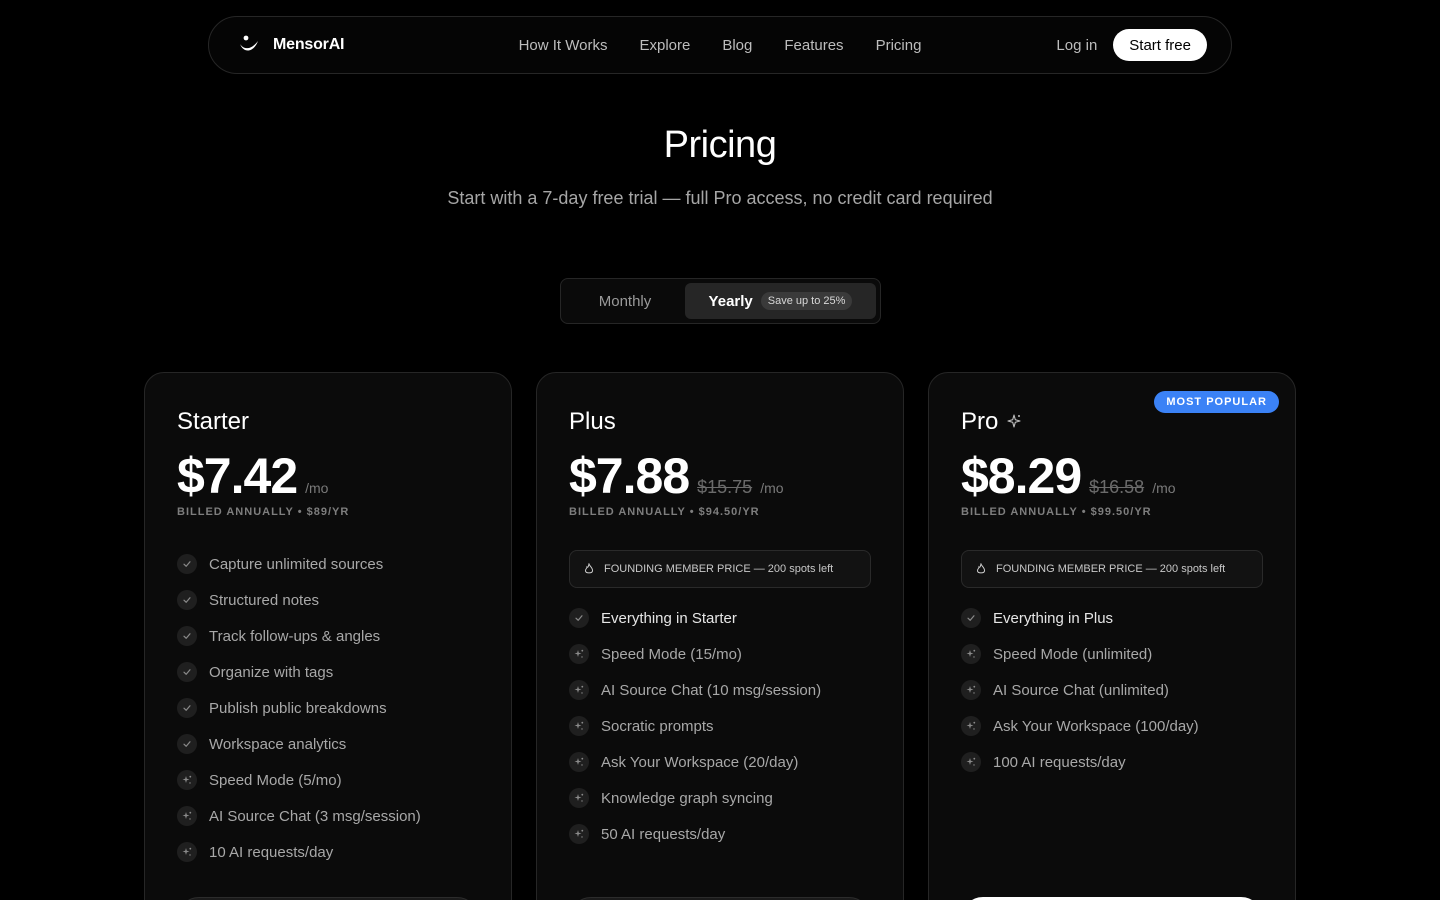 The width and height of the screenshot is (1440, 900). Describe the element at coordinates (1112, 476) in the screenshot. I see `price-row: $8.29 $16.58 /mo` at that location.